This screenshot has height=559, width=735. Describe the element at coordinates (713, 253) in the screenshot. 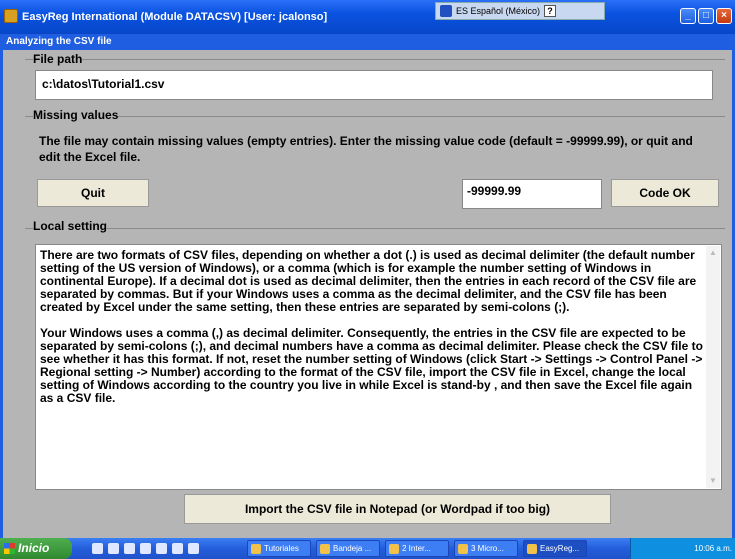

I see `scroll-up-icon: ▲` at that location.